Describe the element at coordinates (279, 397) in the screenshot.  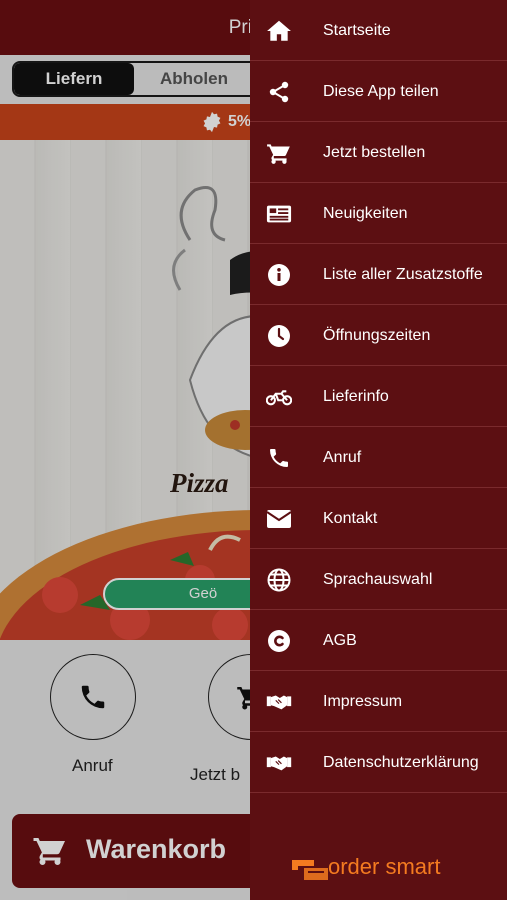
I see `motorbike-icon` at that location.